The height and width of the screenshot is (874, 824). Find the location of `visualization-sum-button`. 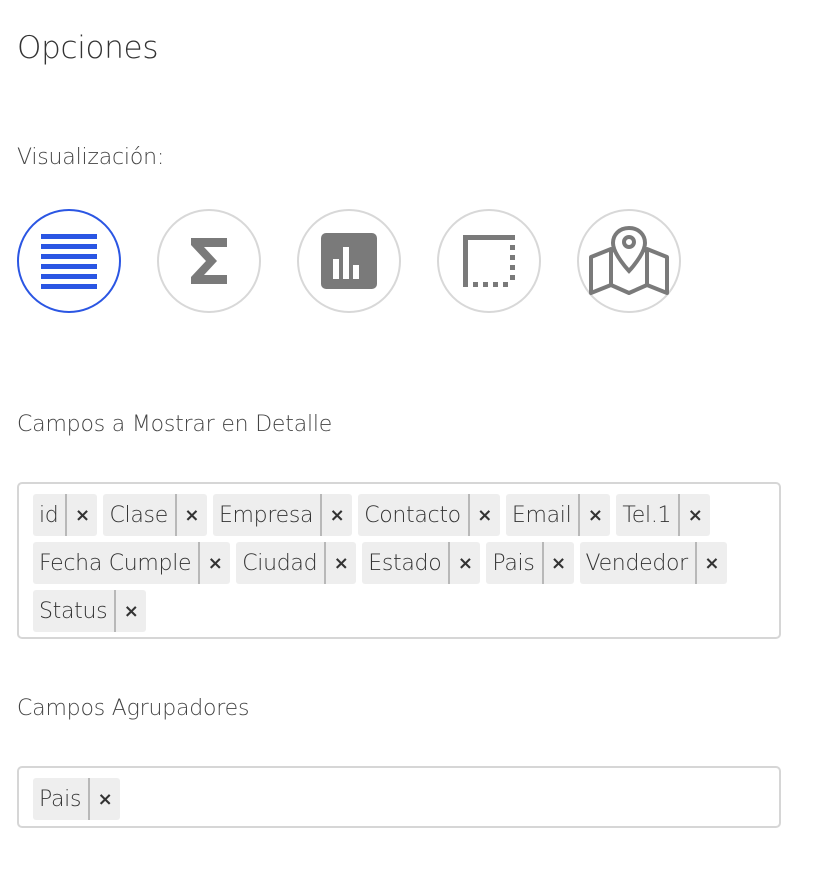

visualization-sum-button is located at coordinates (209, 261).